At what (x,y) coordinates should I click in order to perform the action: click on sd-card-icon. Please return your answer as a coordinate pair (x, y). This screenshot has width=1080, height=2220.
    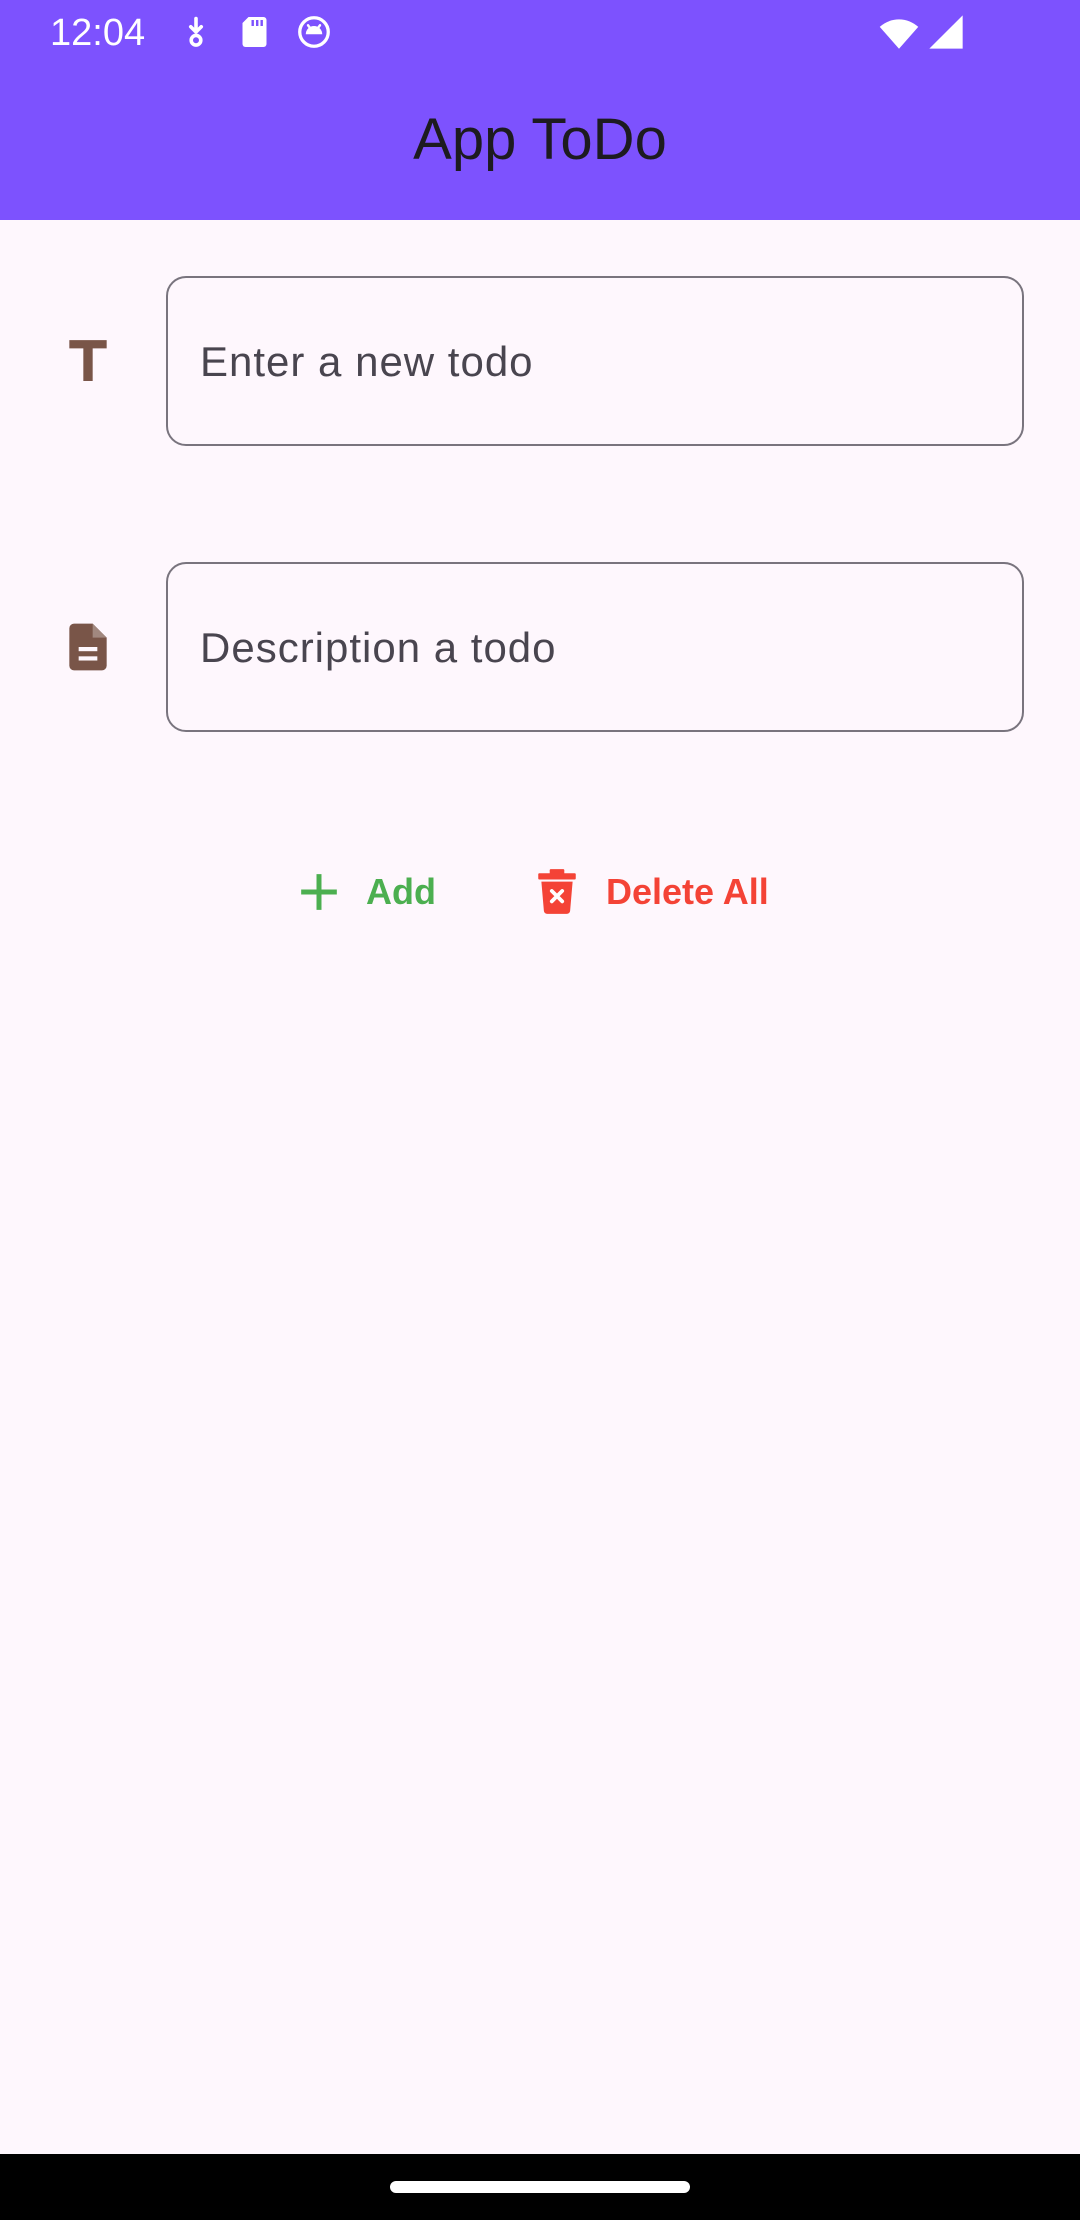
    Looking at the image, I should click on (254, 32).